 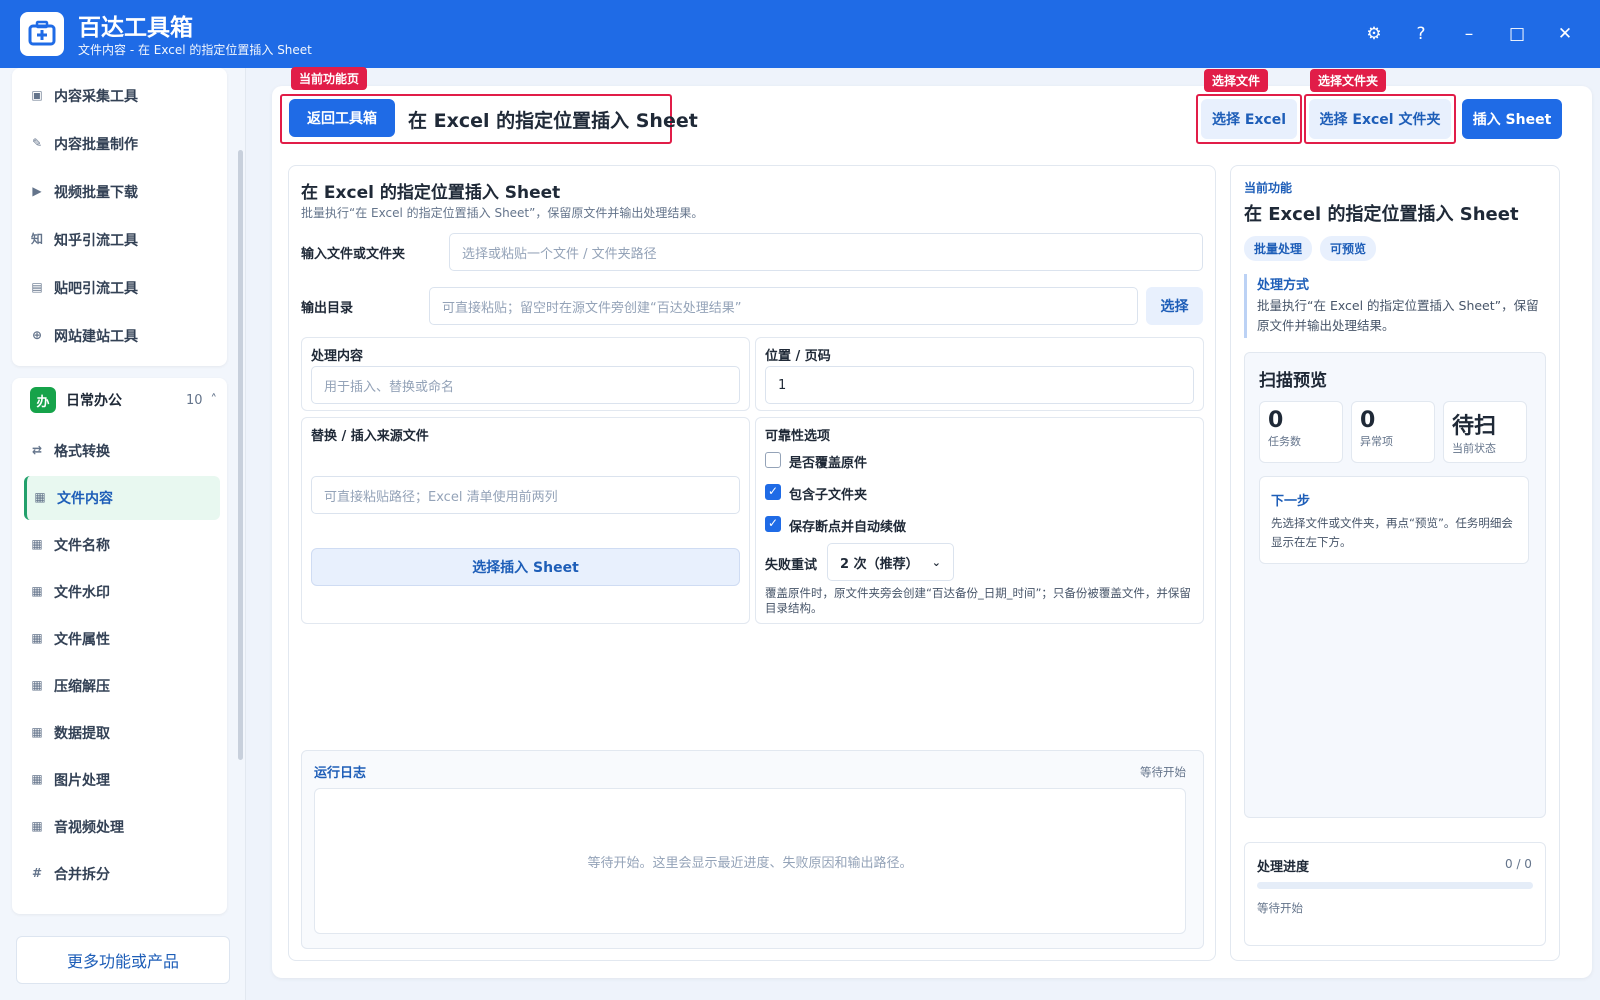 I want to click on stat-error-count: 0 异常项, so click(x=1393, y=432).